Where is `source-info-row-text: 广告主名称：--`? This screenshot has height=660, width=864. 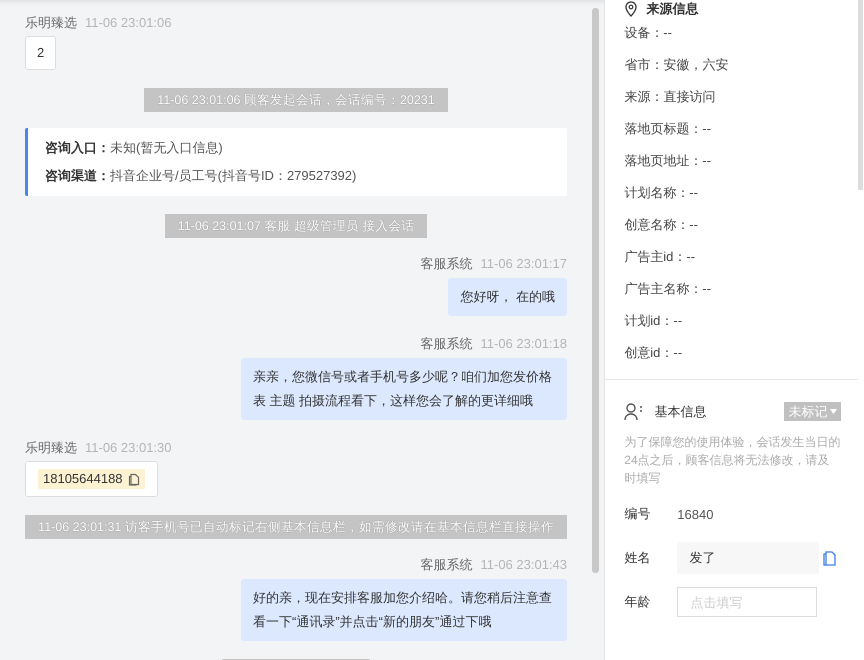
source-info-row-text: 广告主名称：-- is located at coordinates (668, 289).